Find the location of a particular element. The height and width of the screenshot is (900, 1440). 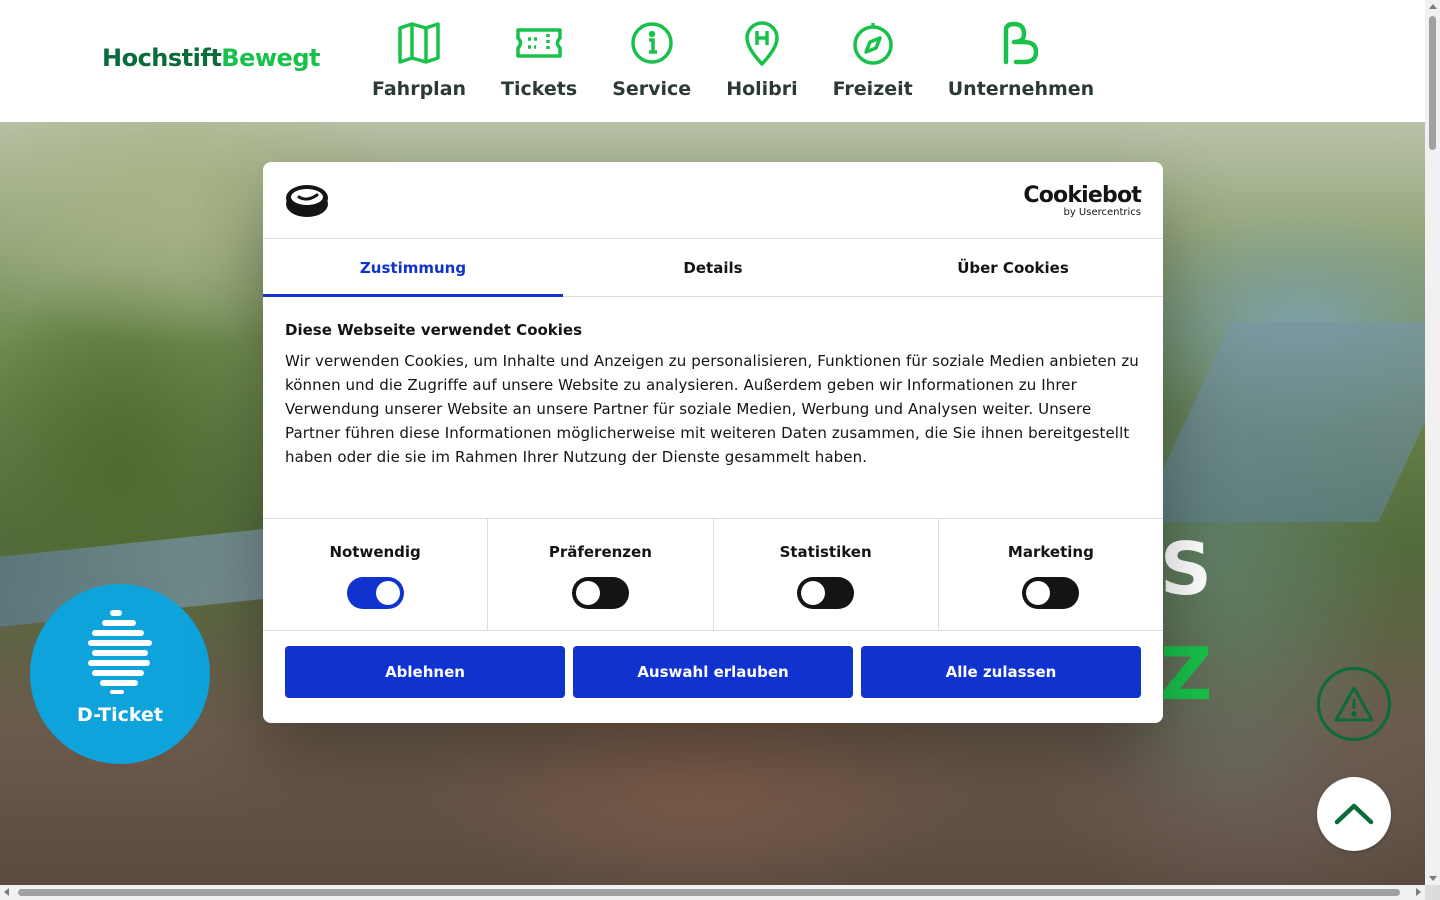

toggle-statistiken is located at coordinates (826, 593).